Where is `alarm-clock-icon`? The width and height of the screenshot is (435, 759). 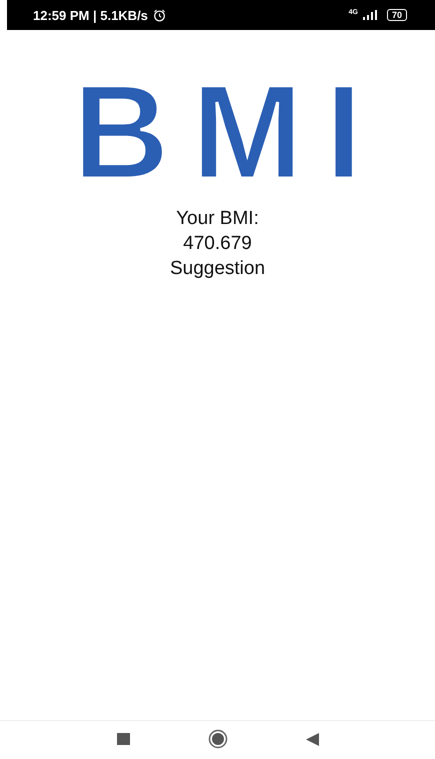
alarm-clock-icon is located at coordinates (159, 15).